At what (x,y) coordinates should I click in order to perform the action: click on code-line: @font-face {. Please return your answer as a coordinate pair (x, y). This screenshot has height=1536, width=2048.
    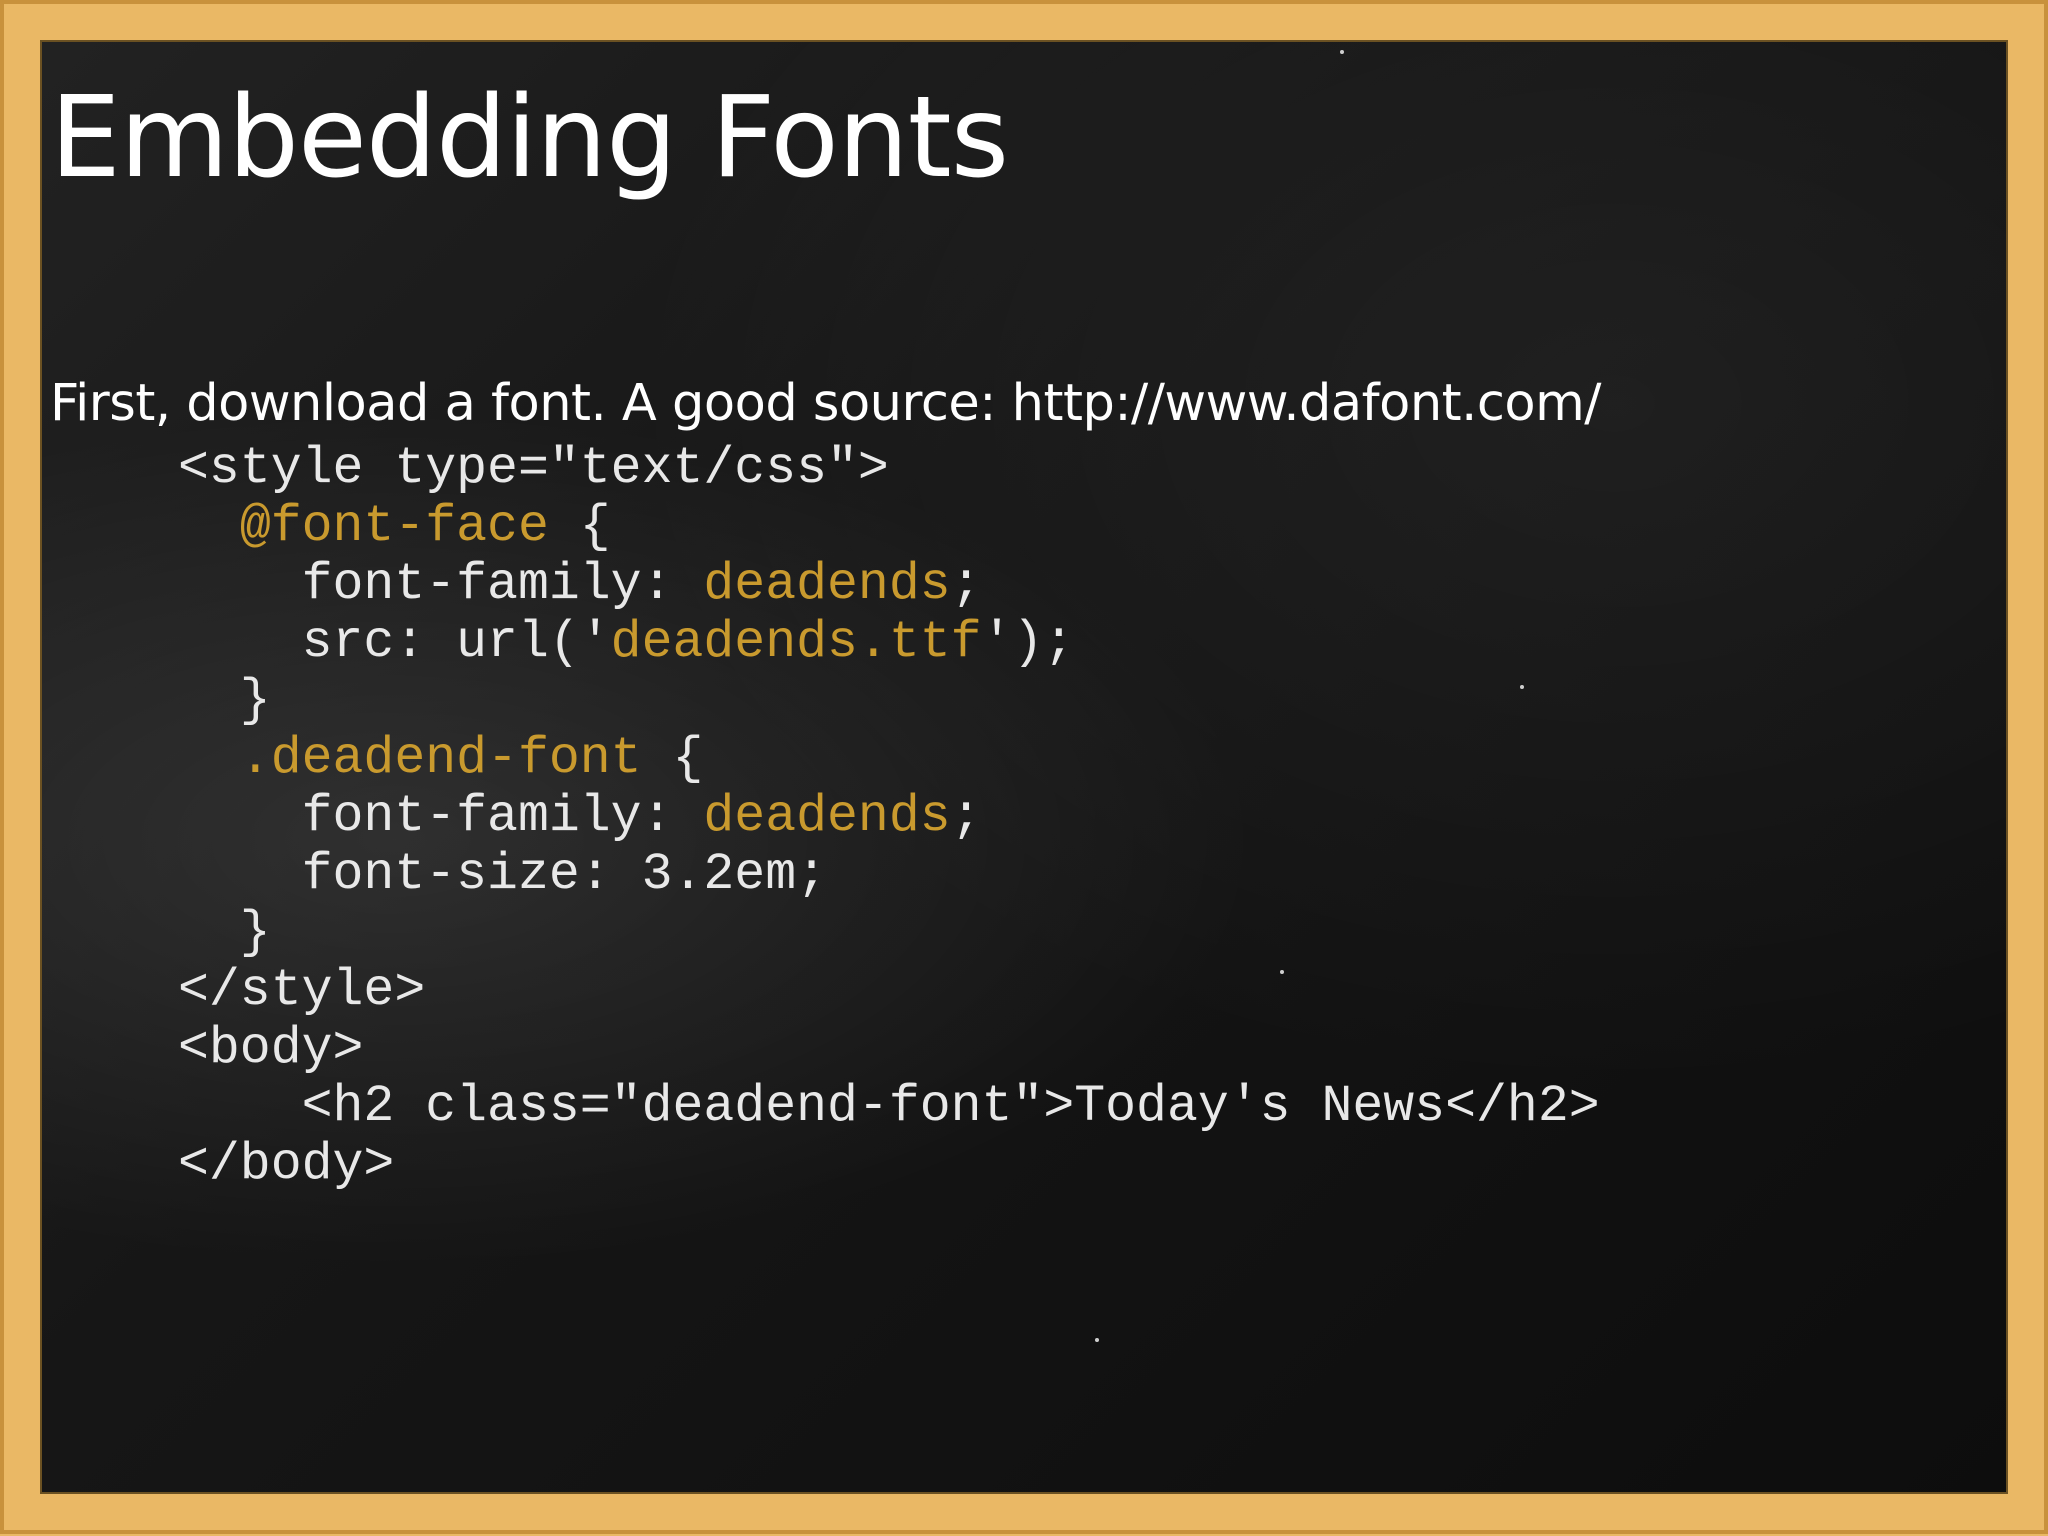
    Looking at the image, I should click on (889, 527).